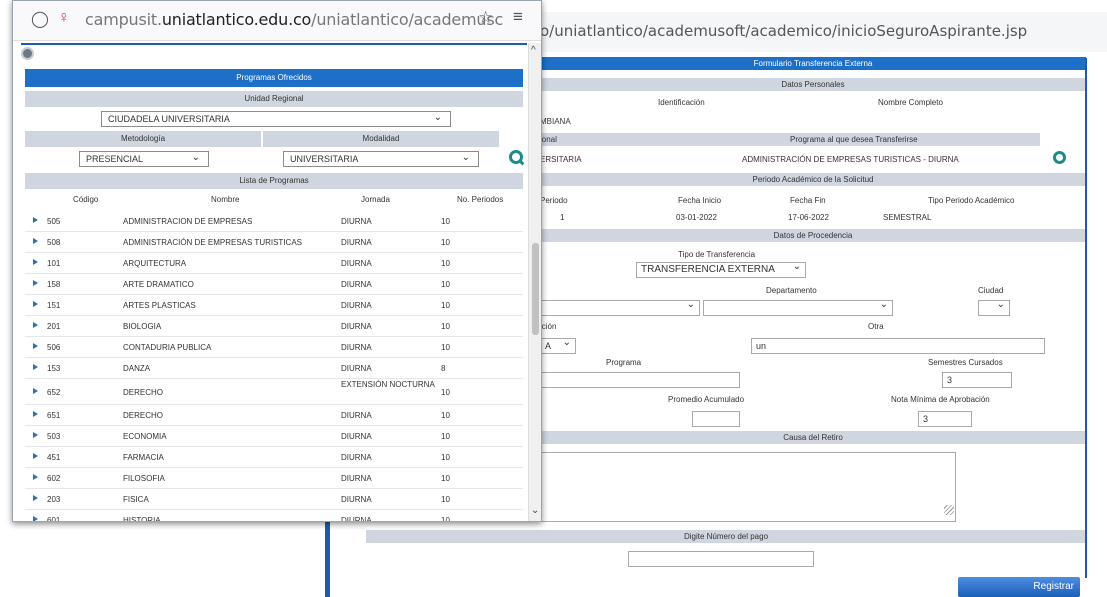 Image resolution: width=1107 pixels, height=597 pixels. What do you see at coordinates (274, 347) in the screenshot?
I see `table-row: 506 CONTADURIA PUBLICA DIURNA 10` at bounding box center [274, 347].